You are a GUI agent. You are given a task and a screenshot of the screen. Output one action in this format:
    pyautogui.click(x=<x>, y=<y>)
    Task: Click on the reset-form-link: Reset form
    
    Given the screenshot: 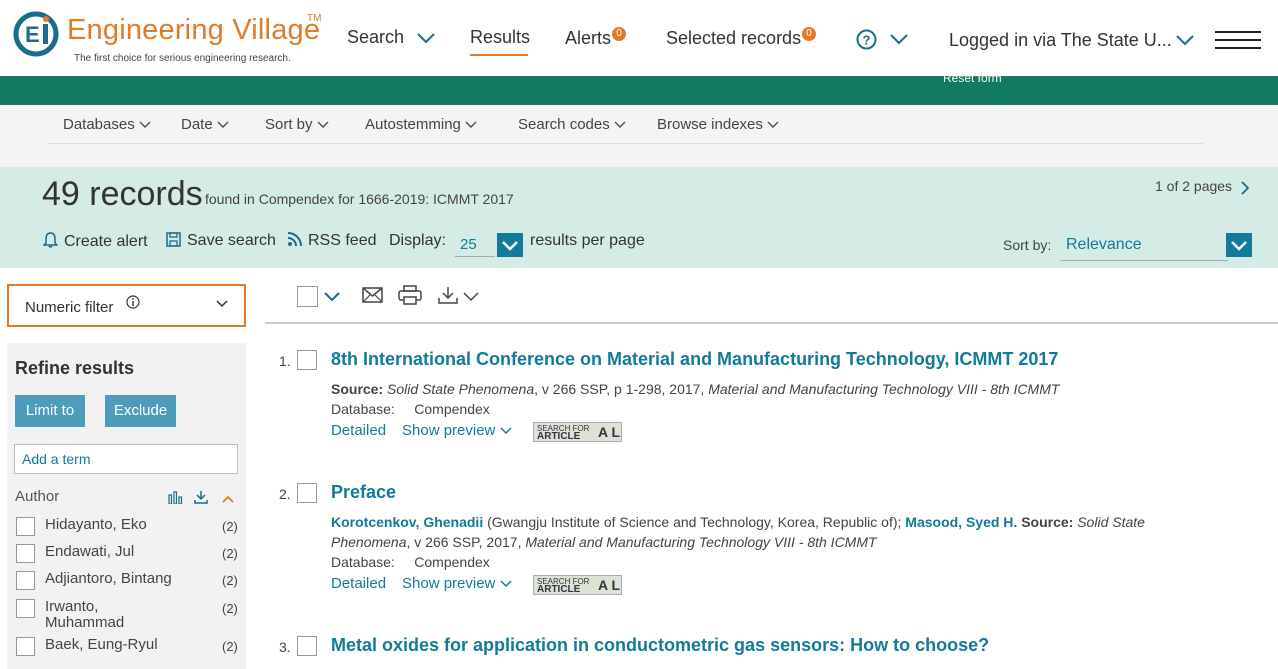 What is the action you would take?
    pyautogui.click(x=972, y=78)
    